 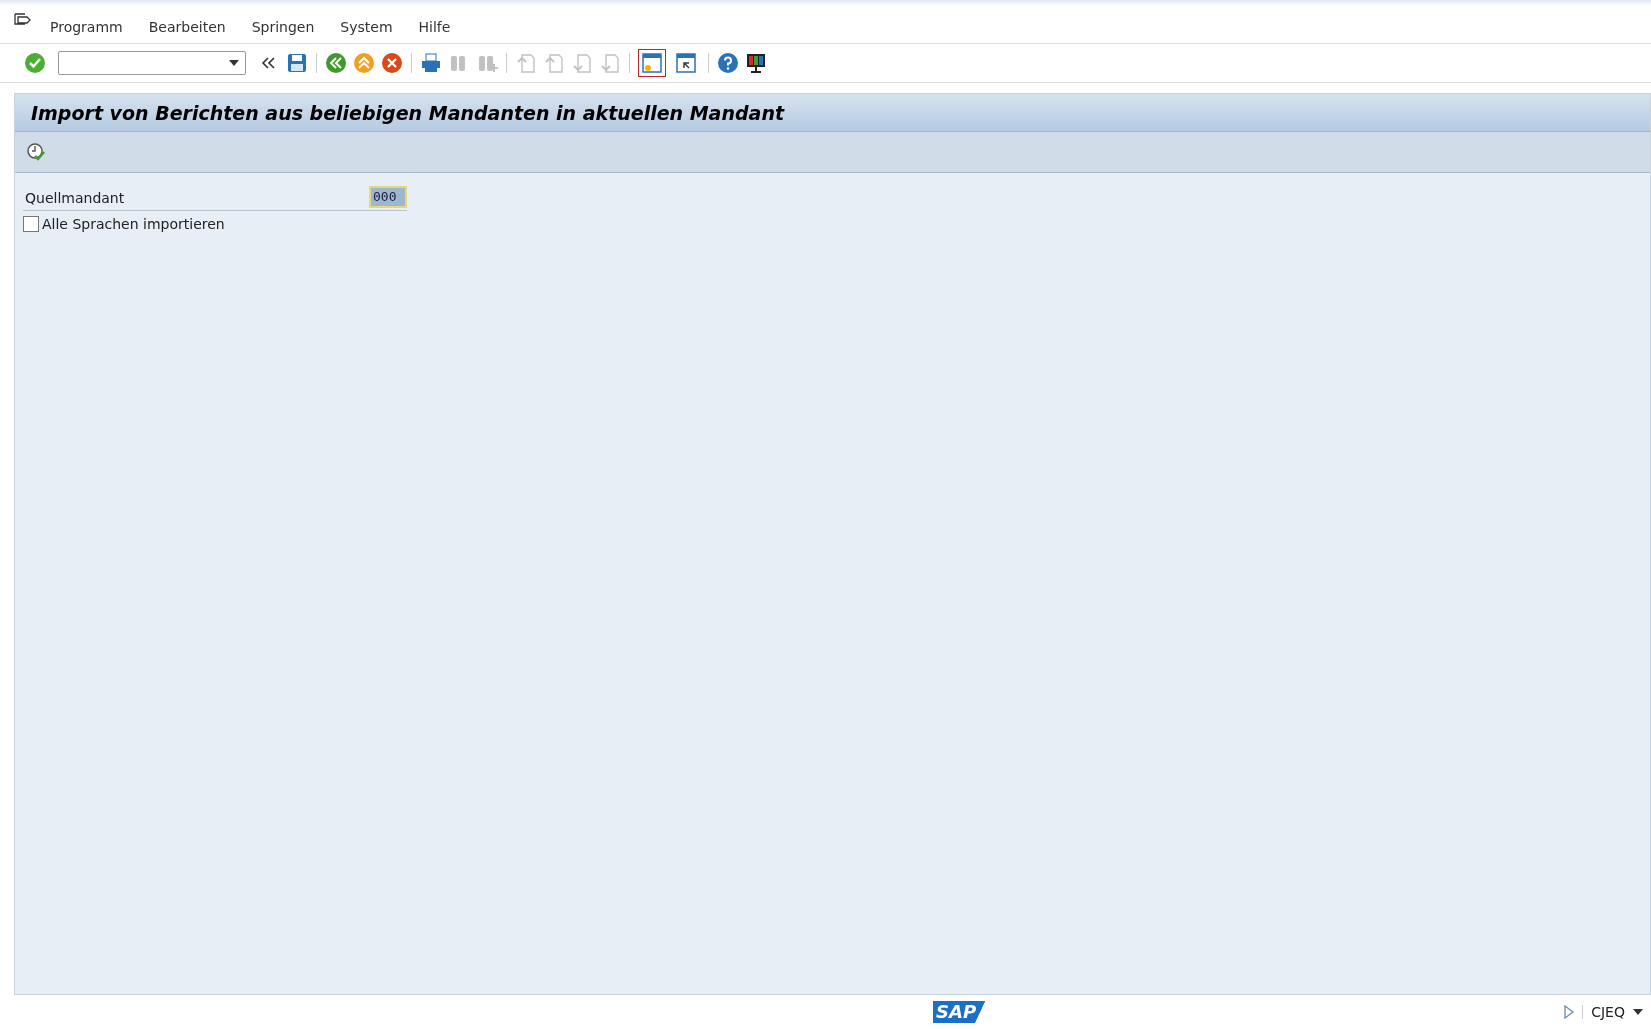 What do you see at coordinates (35, 63) in the screenshot?
I see `checkmark-icon` at bounding box center [35, 63].